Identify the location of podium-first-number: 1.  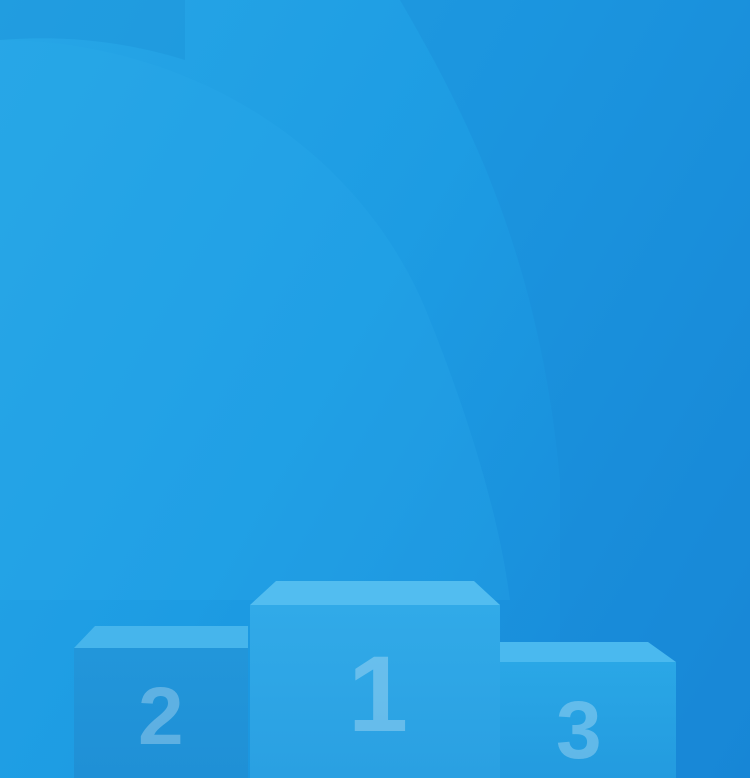
(378, 693).